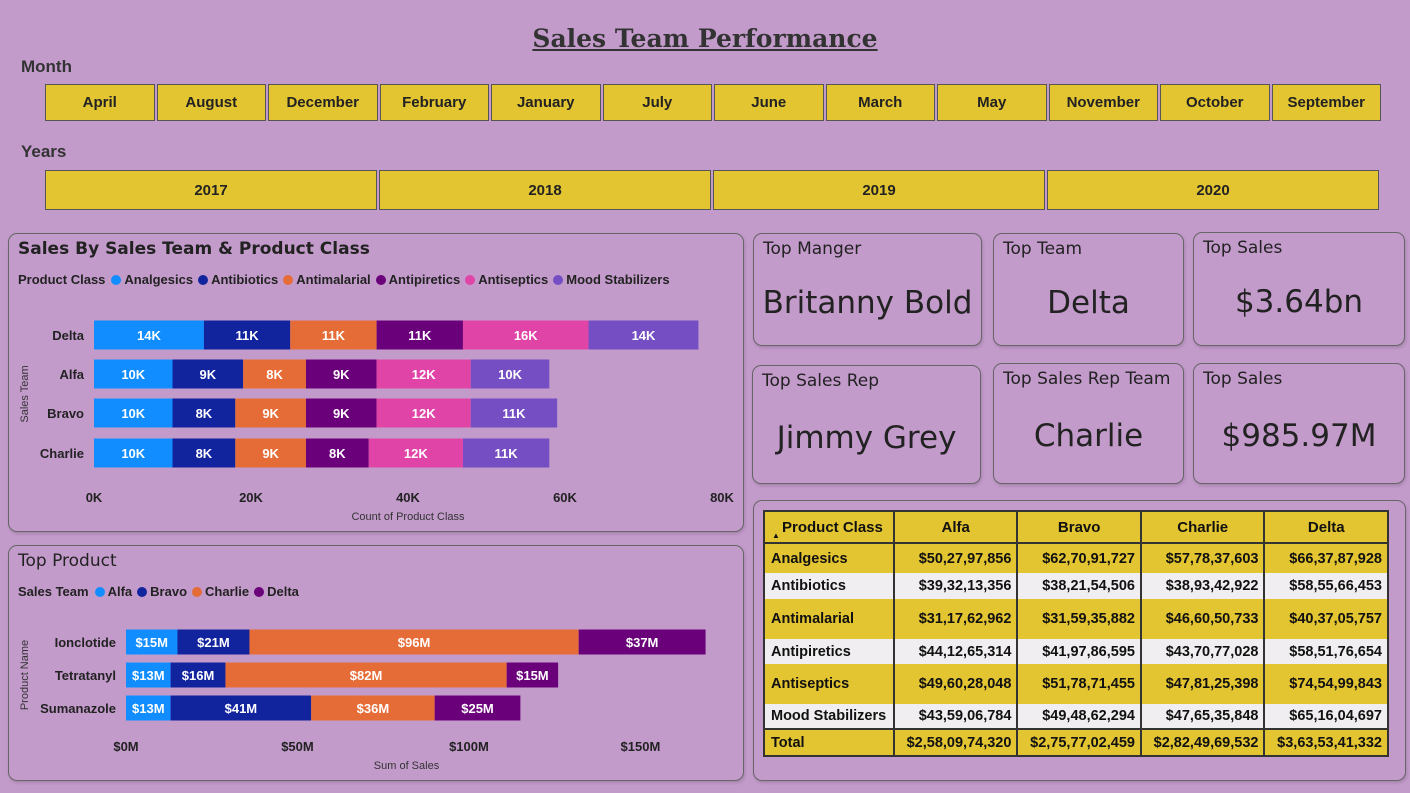 The image size is (1410, 793). What do you see at coordinates (1243, 248) in the screenshot?
I see `kpi-title: Top Sales` at bounding box center [1243, 248].